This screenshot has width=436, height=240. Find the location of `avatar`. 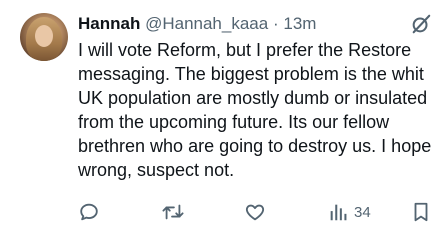

avatar is located at coordinates (44, 37).